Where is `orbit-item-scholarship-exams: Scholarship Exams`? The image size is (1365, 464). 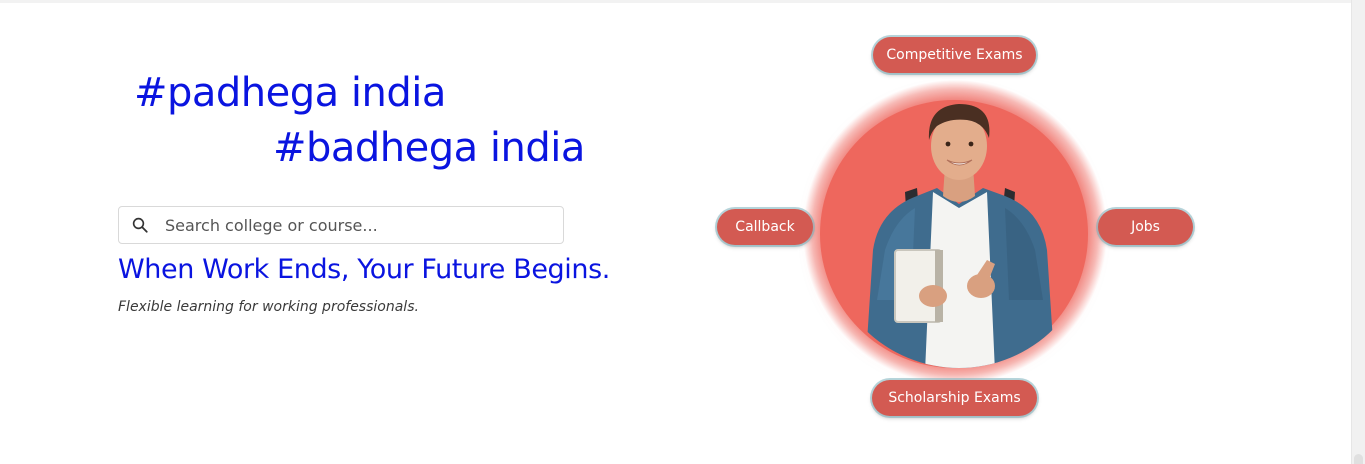 orbit-item-scholarship-exams: Scholarship Exams is located at coordinates (954, 398).